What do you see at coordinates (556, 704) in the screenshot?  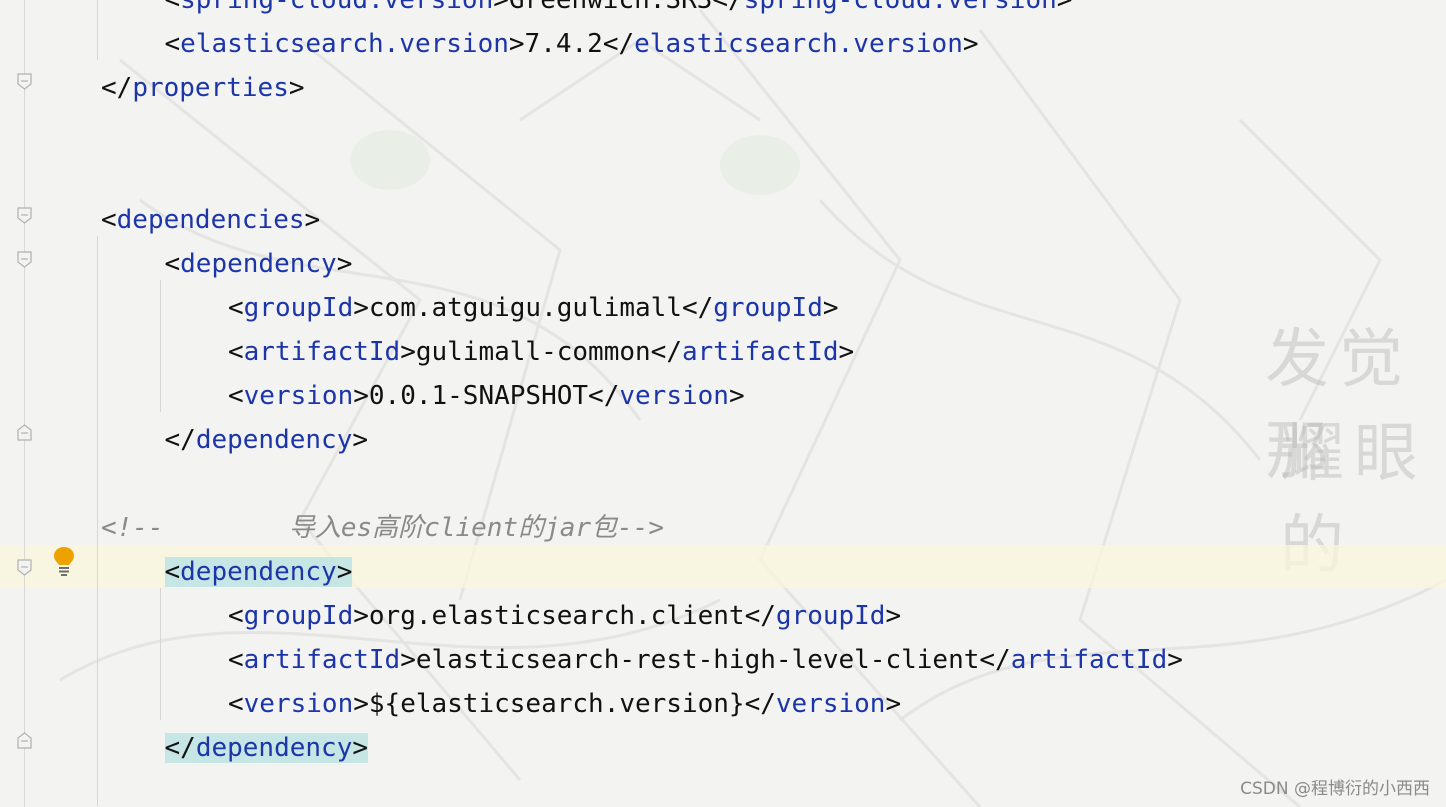 I see `xml-text: ${elasticsearch.version}` at bounding box center [556, 704].